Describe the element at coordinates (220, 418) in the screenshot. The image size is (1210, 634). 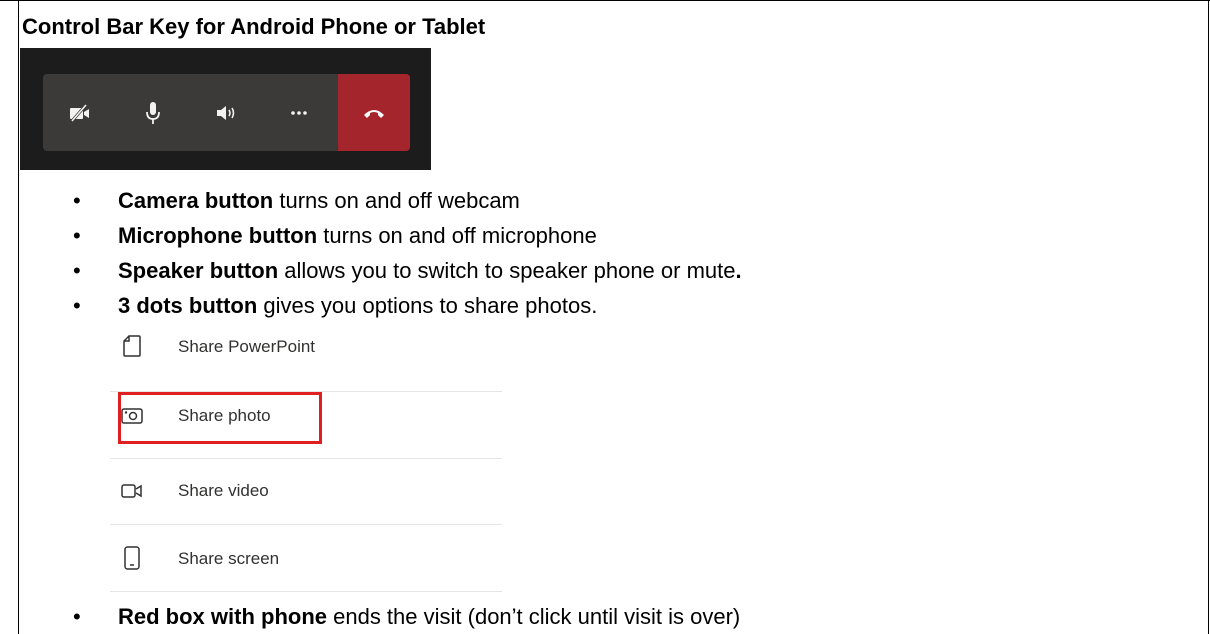
I see `share-photo-highlight-box` at that location.